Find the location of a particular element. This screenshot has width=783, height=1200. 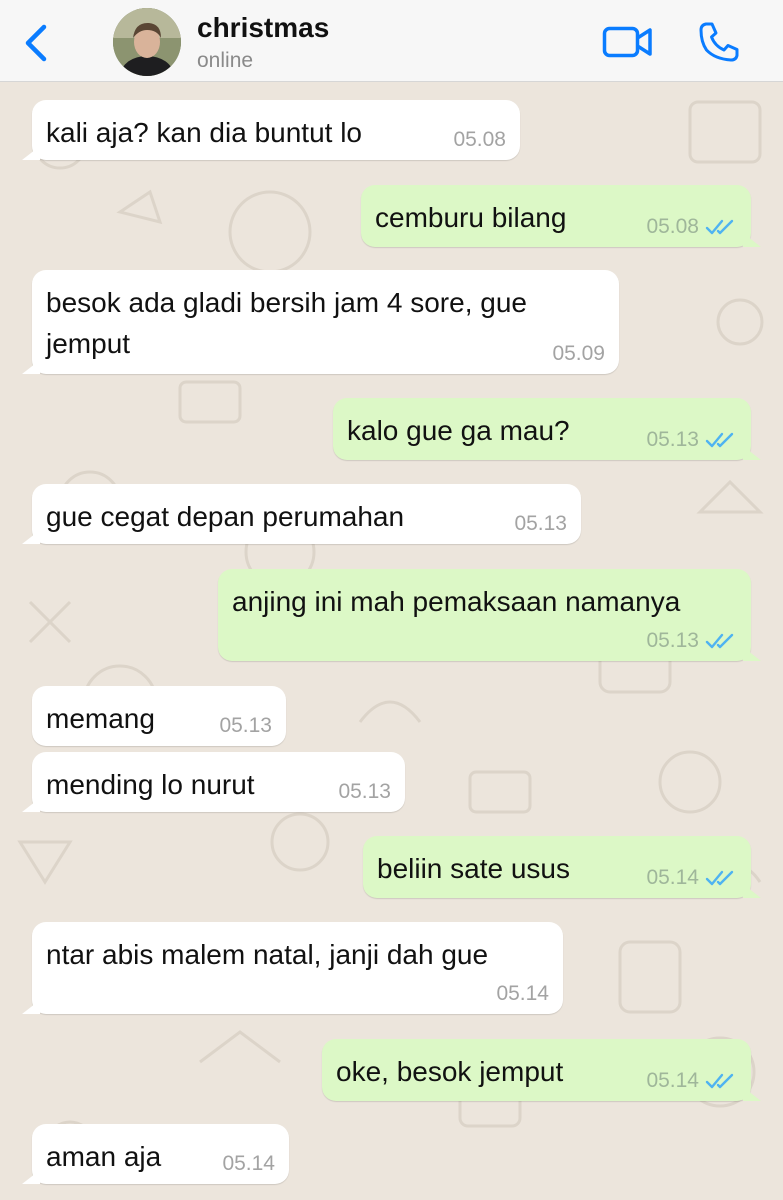

message-text: anjing ini mah pemaksaan namanya is located at coordinates (456, 601).